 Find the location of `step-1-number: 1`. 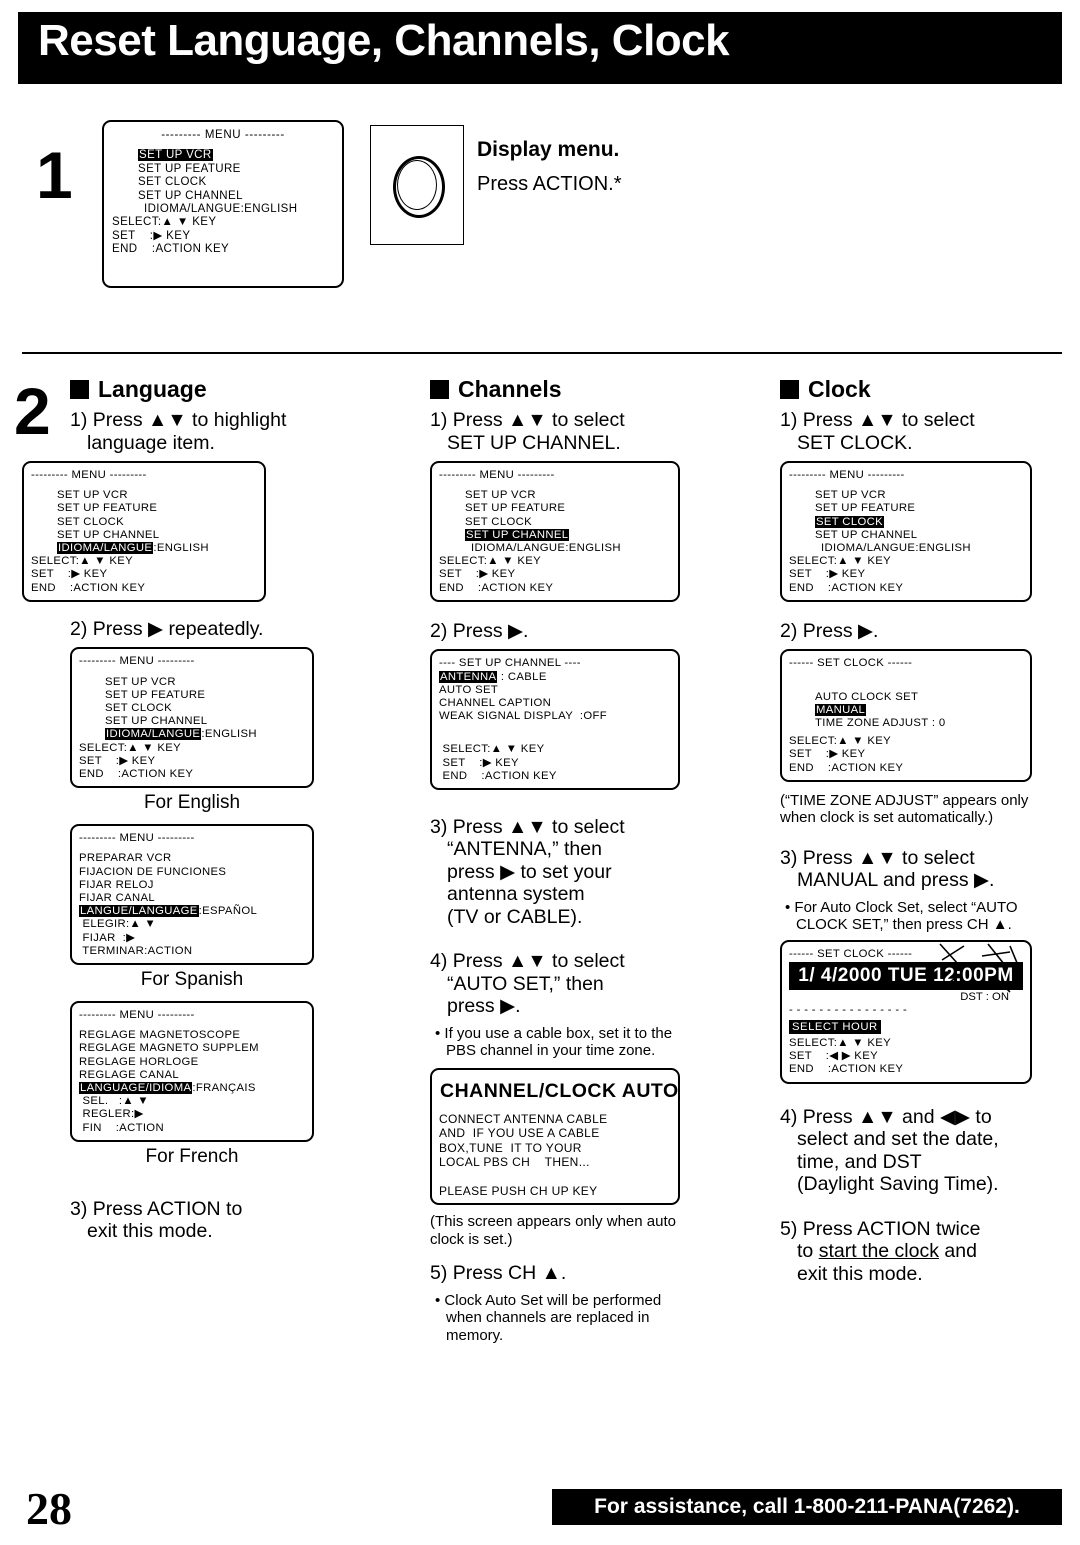

step-1-number: 1 is located at coordinates (54, 175).